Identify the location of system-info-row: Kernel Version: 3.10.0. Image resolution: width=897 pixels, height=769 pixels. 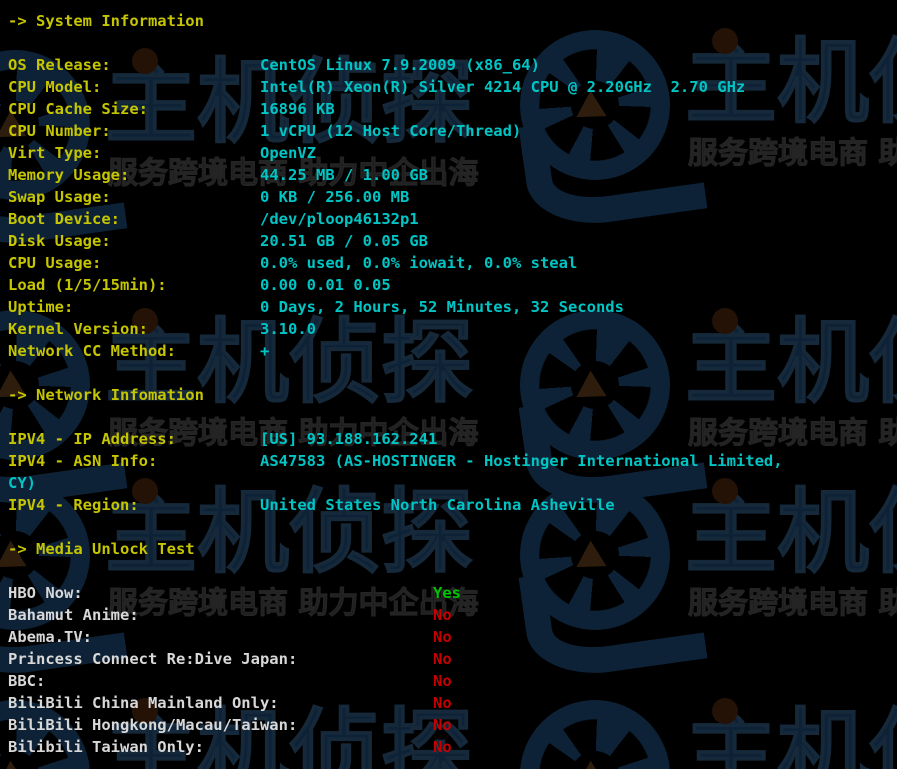
(448, 329).